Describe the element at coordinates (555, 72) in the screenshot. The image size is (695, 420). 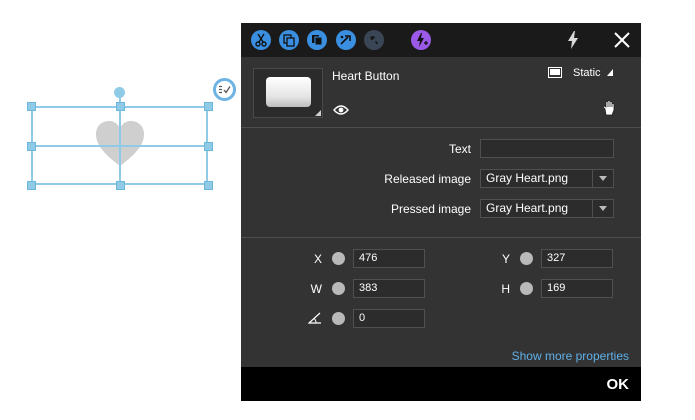
I see `static-mode-icon` at that location.